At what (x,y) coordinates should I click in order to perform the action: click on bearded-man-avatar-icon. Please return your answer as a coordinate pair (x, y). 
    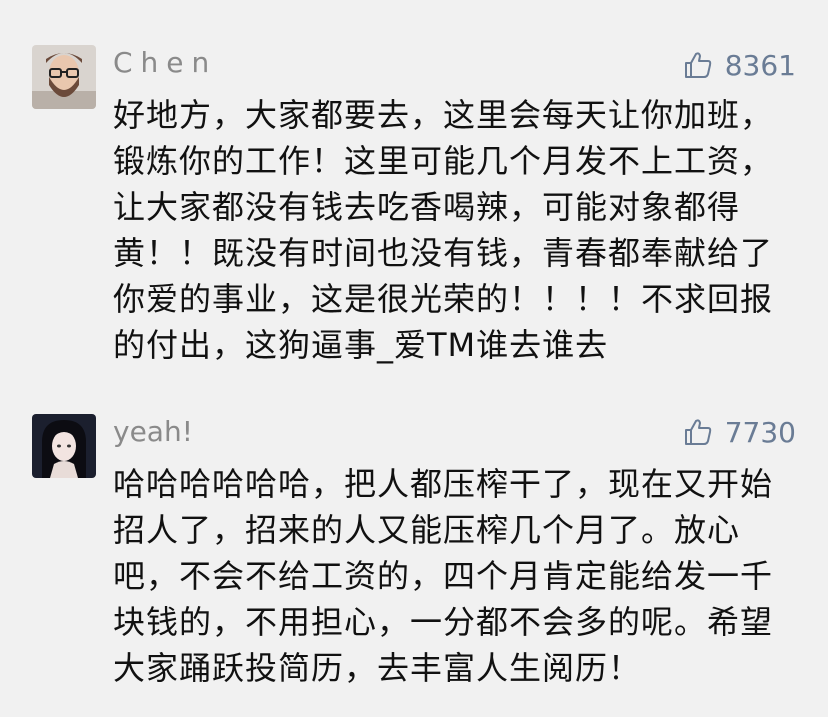
    Looking at the image, I should click on (64, 77).